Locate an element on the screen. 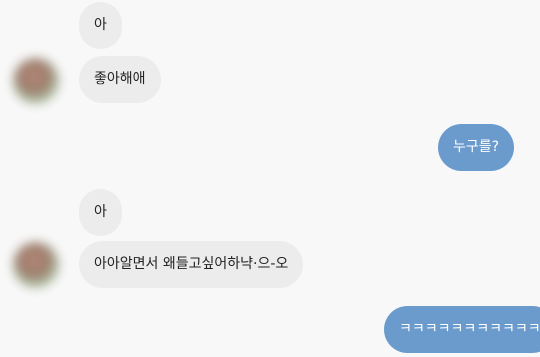 The width and height of the screenshot is (540, 357). message-text: 아아알면서 왜들고싶어하냑·으-오 is located at coordinates (191, 264).